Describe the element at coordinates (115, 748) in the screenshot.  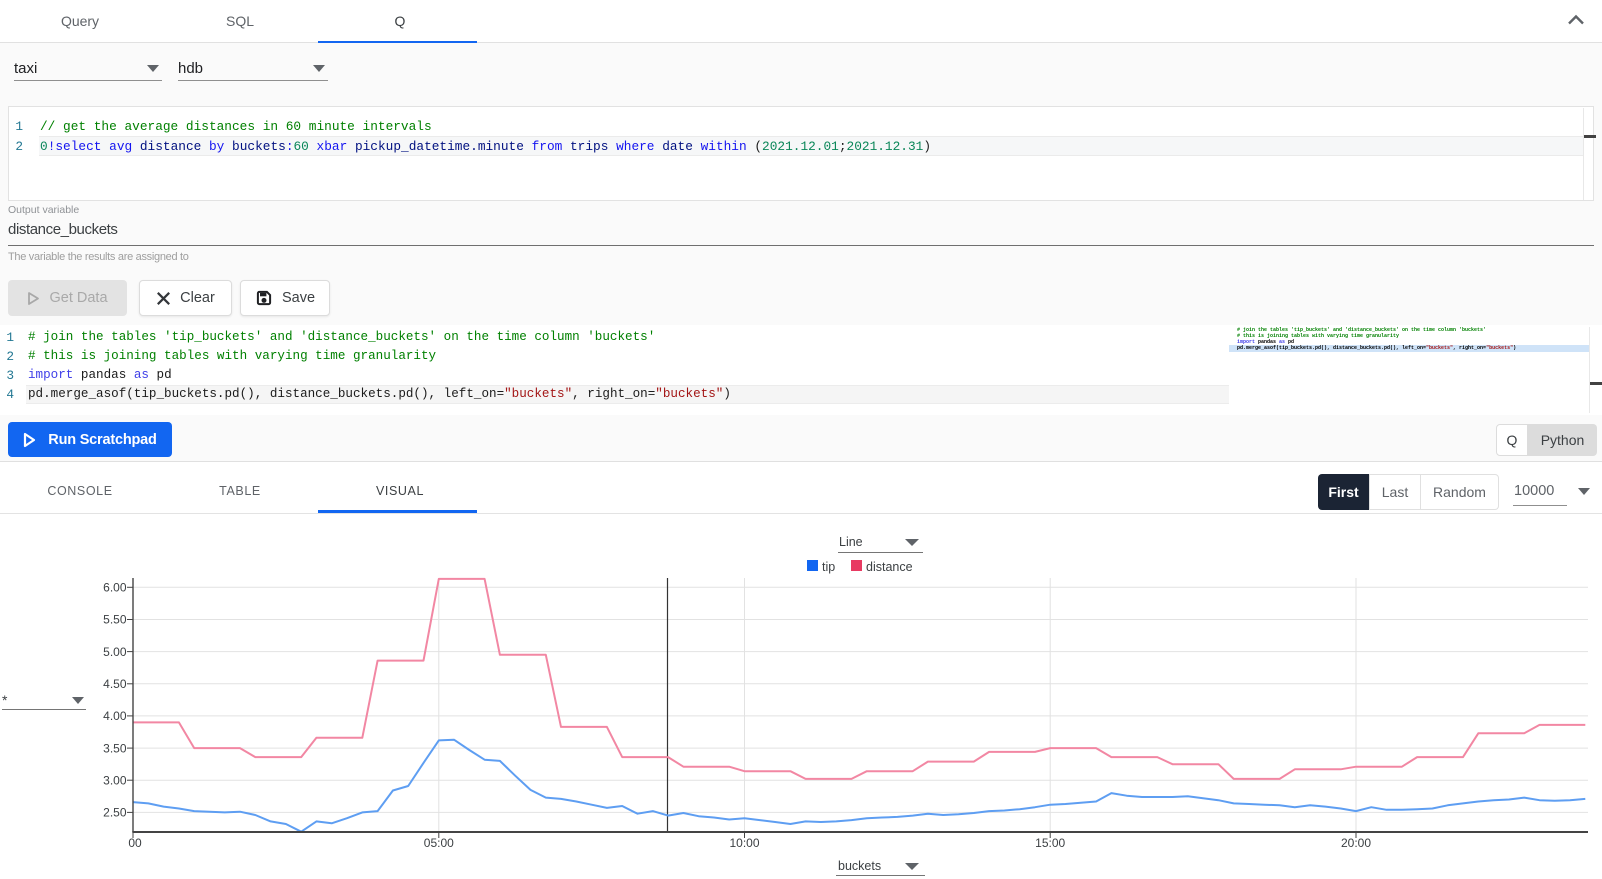
I see `svg-text: 3.50` at that location.